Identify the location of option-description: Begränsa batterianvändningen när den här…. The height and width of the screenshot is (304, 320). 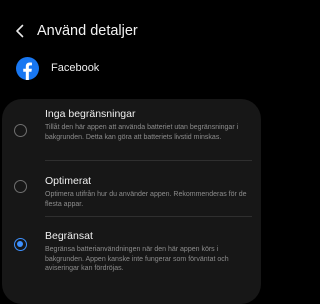
(137, 259).